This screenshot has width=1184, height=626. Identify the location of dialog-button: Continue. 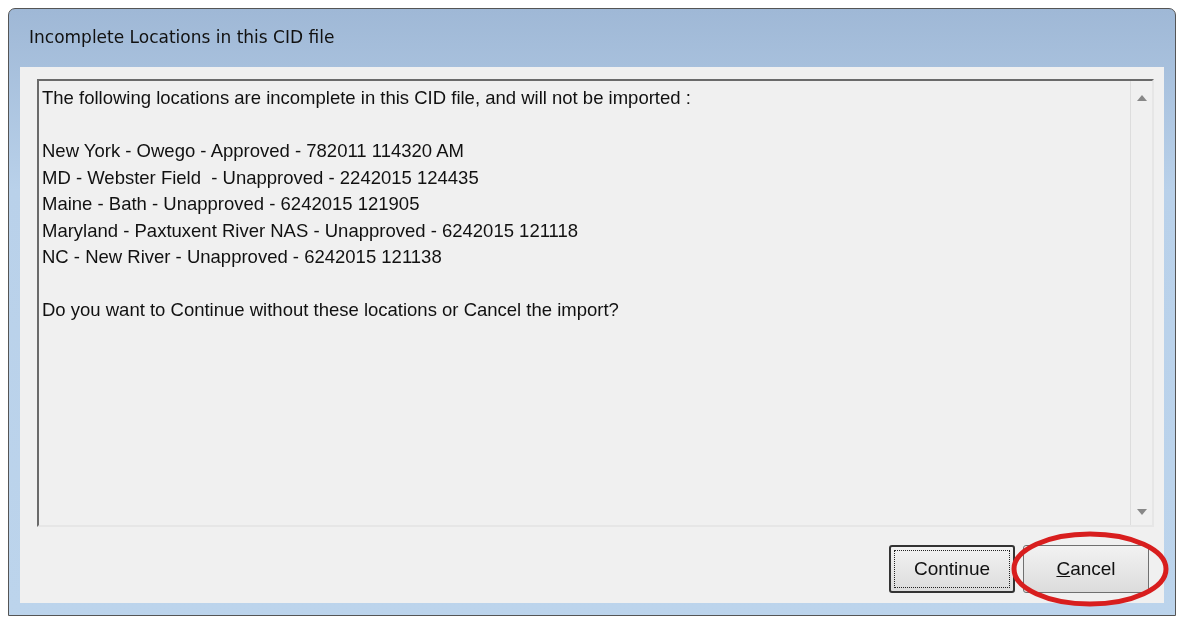
(952, 569).